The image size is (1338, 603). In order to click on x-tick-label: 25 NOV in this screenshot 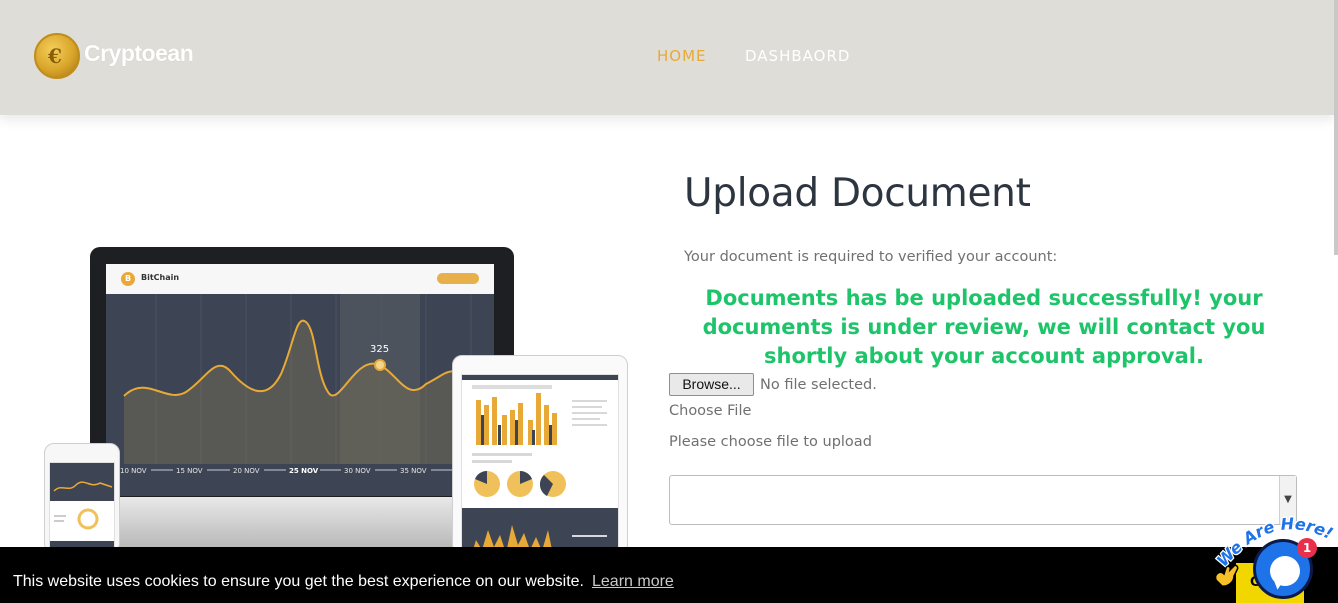, I will do `click(304, 471)`.